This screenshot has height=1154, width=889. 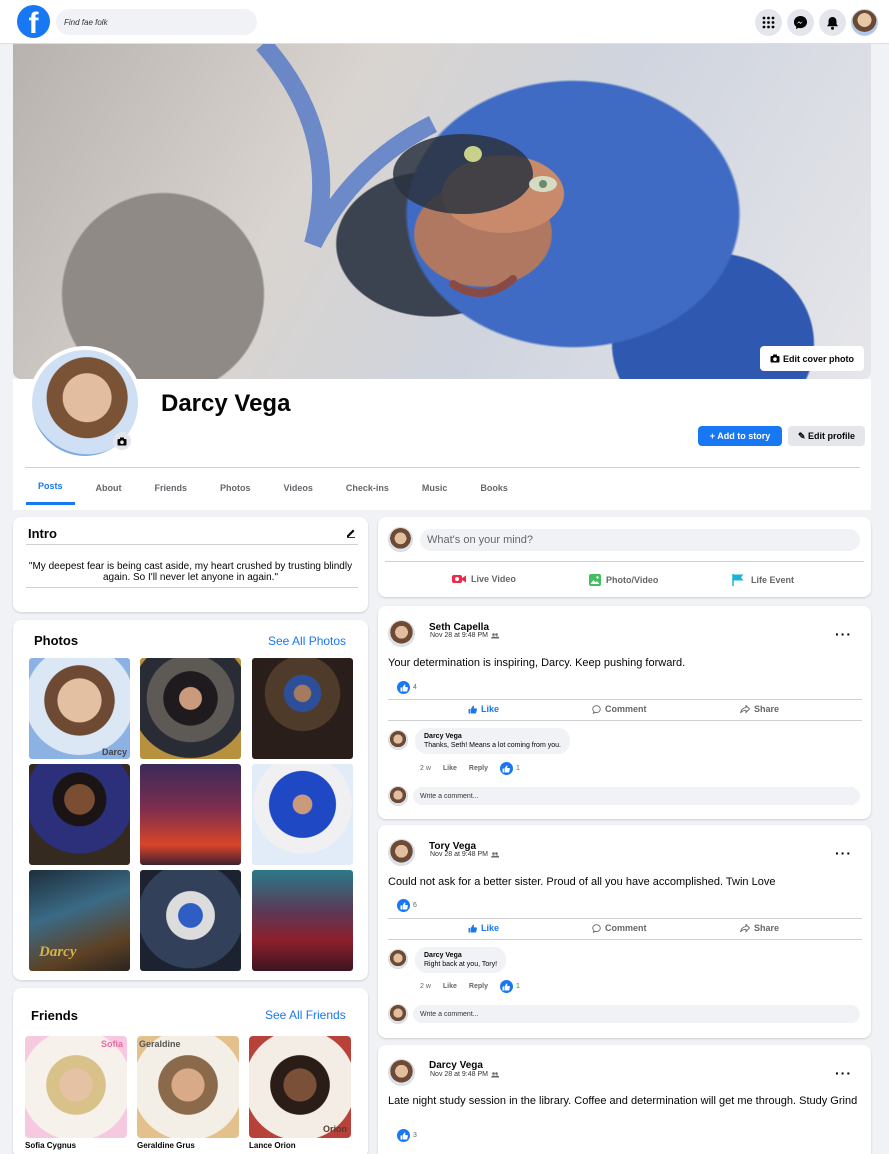 What do you see at coordinates (803, 435) in the screenshot?
I see `pencil-icon: ✎` at bounding box center [803, 435].